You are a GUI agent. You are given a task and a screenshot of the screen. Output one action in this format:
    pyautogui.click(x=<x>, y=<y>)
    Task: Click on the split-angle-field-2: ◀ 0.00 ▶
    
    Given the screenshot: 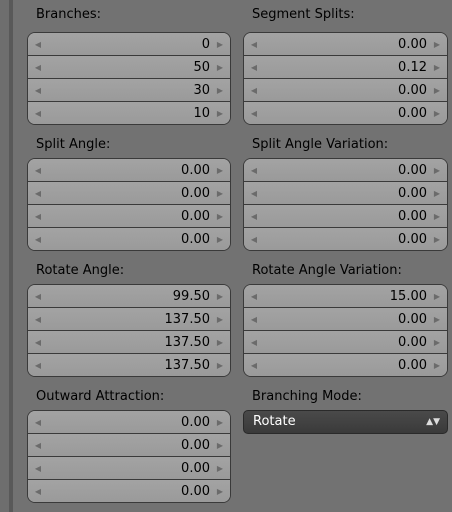 What is the action you would take?
    pyautogui.click(x=129, y=193)
    